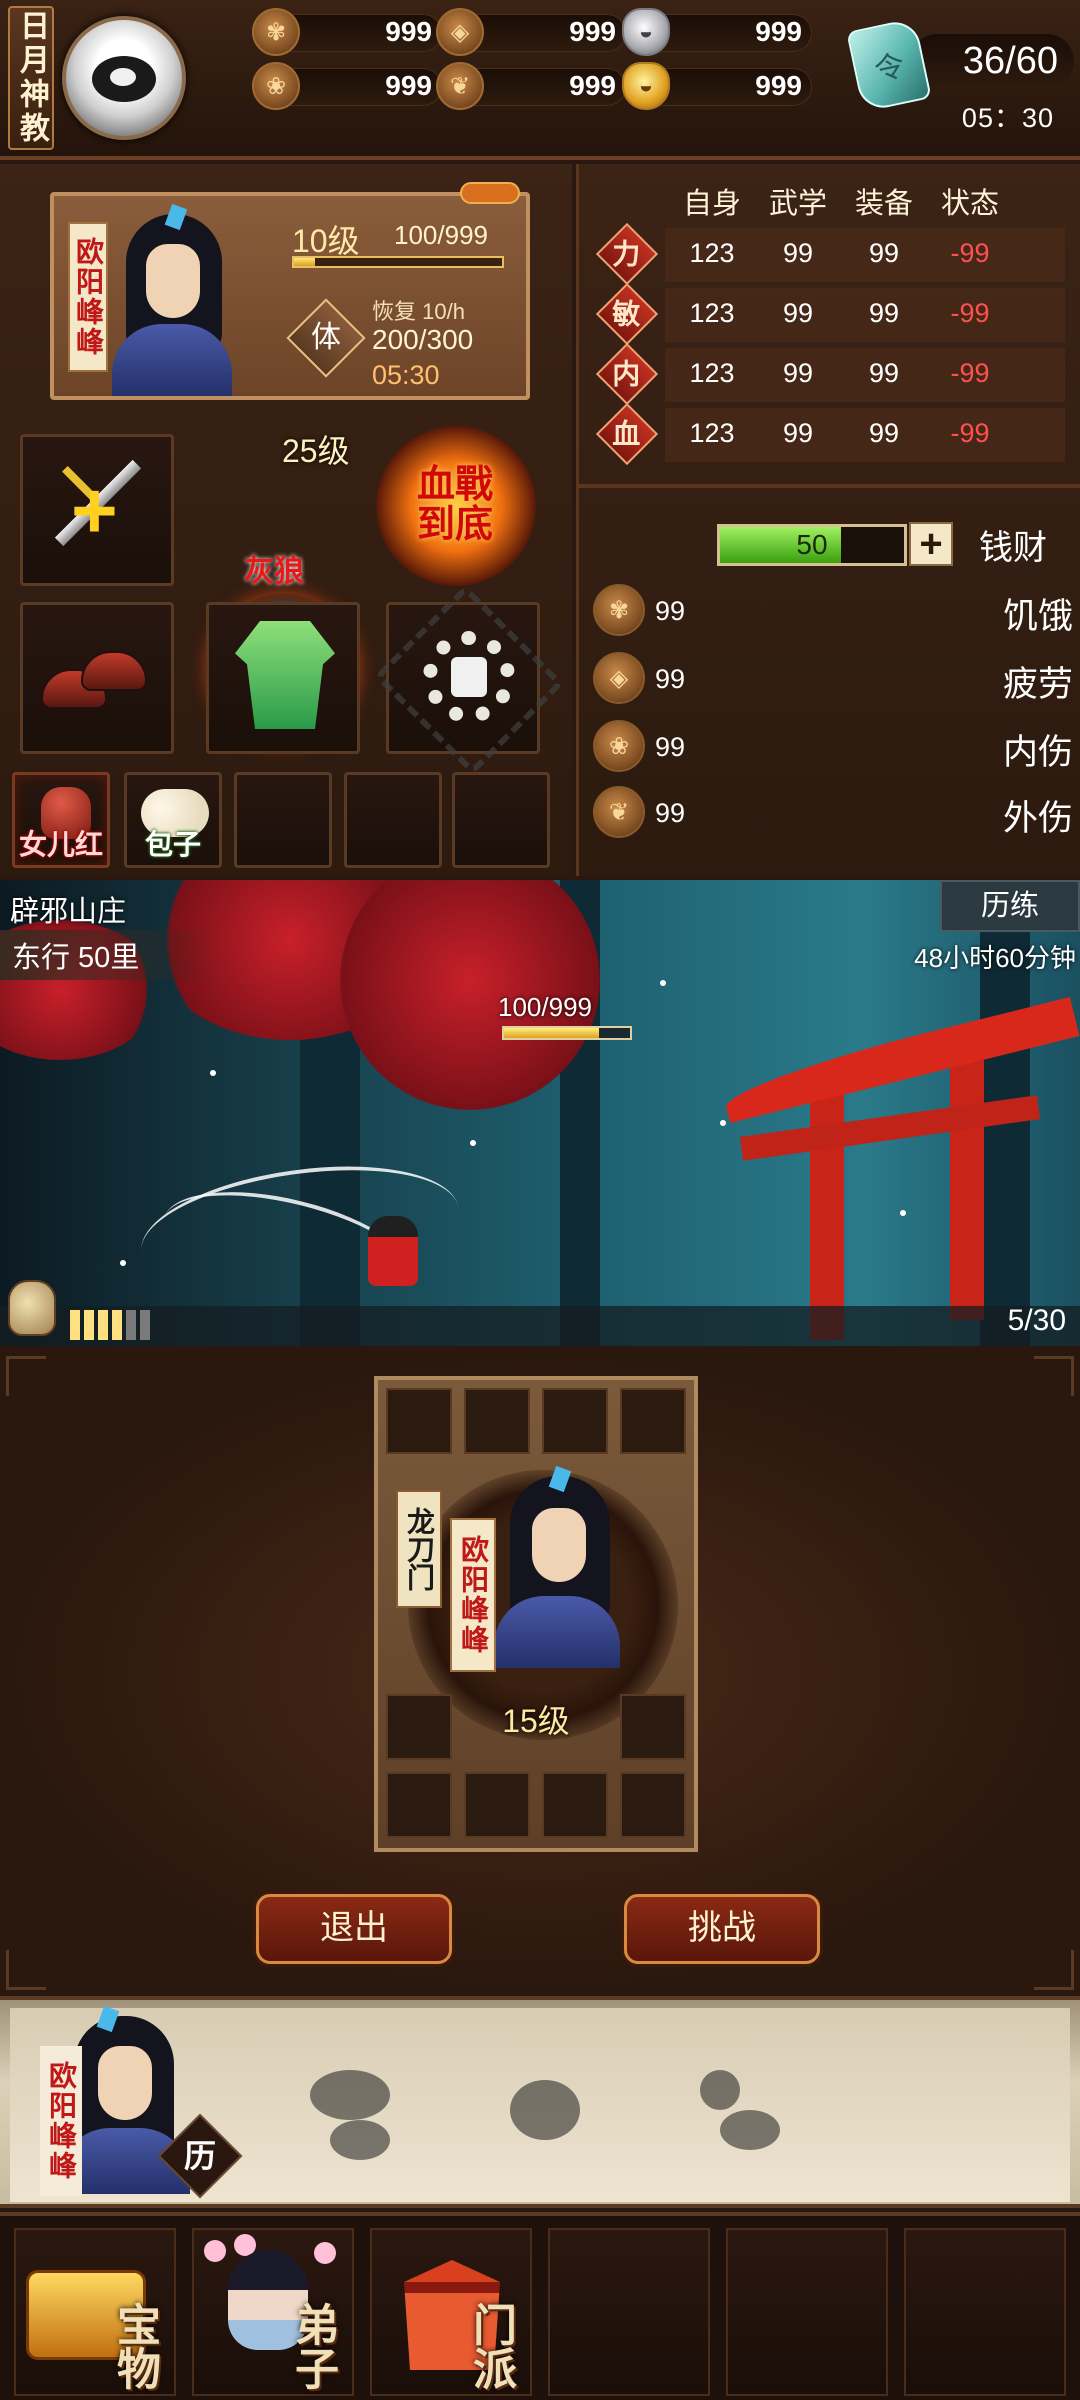  I want to click on weapon-slot: +, so click(97, 510).